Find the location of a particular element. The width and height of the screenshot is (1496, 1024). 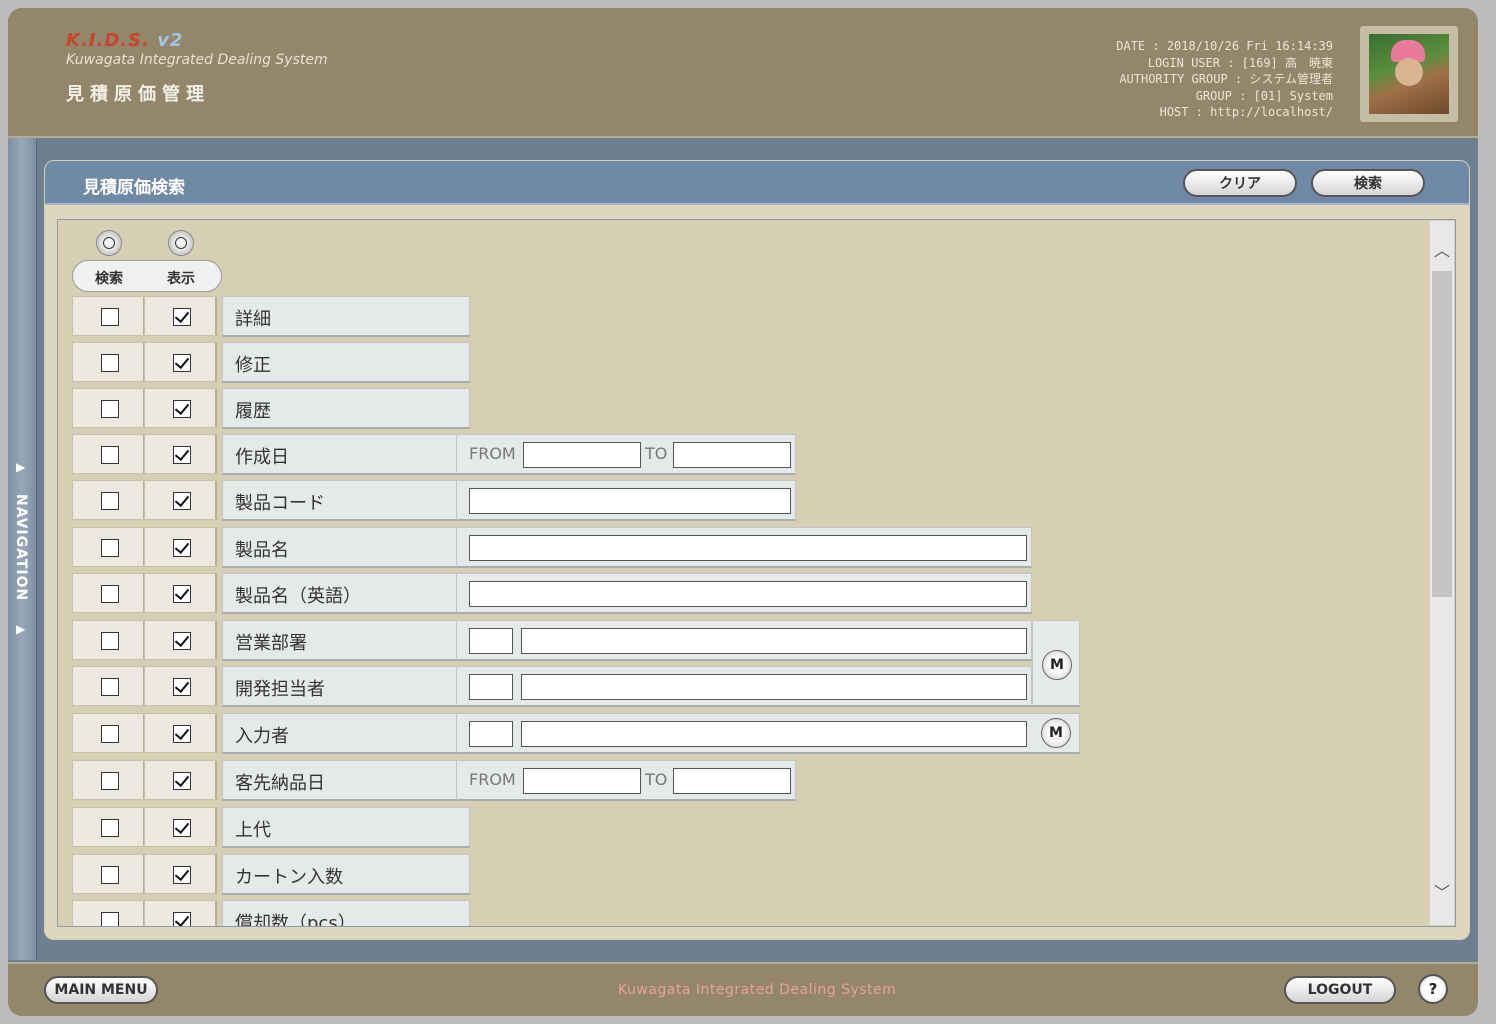

created-date-from-input is located at coordinates (582, 455).